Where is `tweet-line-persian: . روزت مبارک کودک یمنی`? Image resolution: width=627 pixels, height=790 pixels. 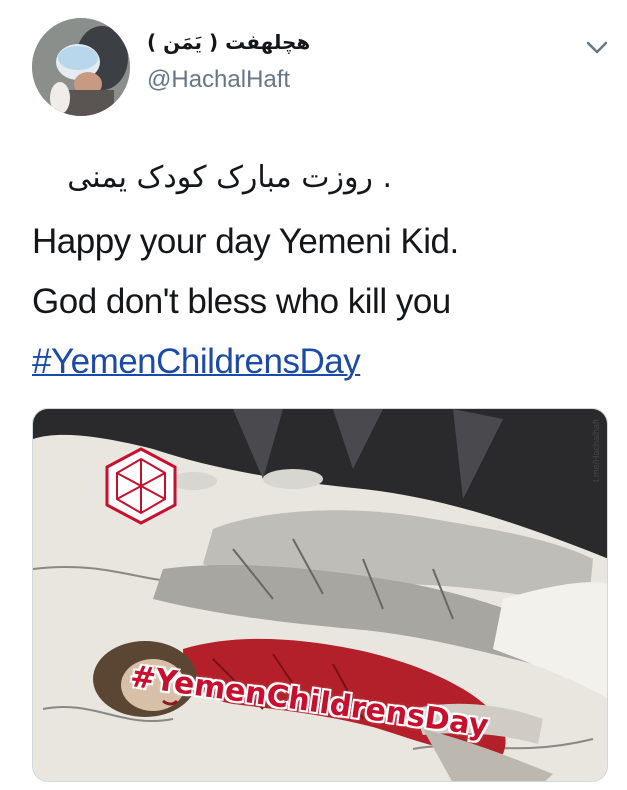
tweet-line-persian: . روزت مبارک کودک یمنی is located at coordinates (229, 177).